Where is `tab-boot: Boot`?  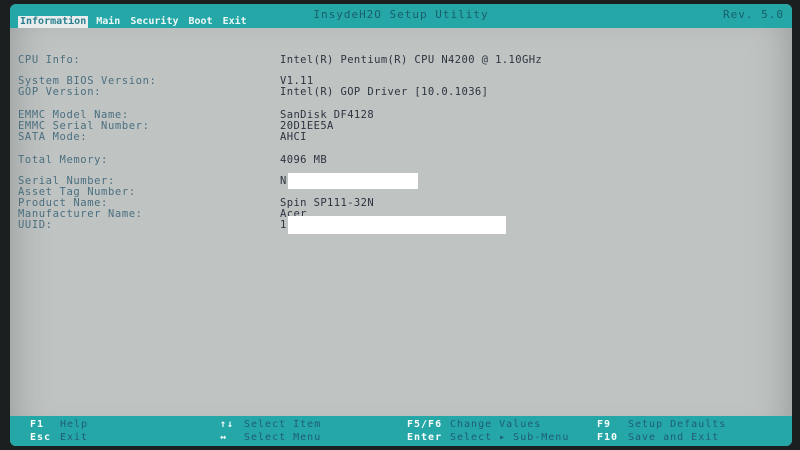
tab-boot: Boot is located at coordinates (201, 22).